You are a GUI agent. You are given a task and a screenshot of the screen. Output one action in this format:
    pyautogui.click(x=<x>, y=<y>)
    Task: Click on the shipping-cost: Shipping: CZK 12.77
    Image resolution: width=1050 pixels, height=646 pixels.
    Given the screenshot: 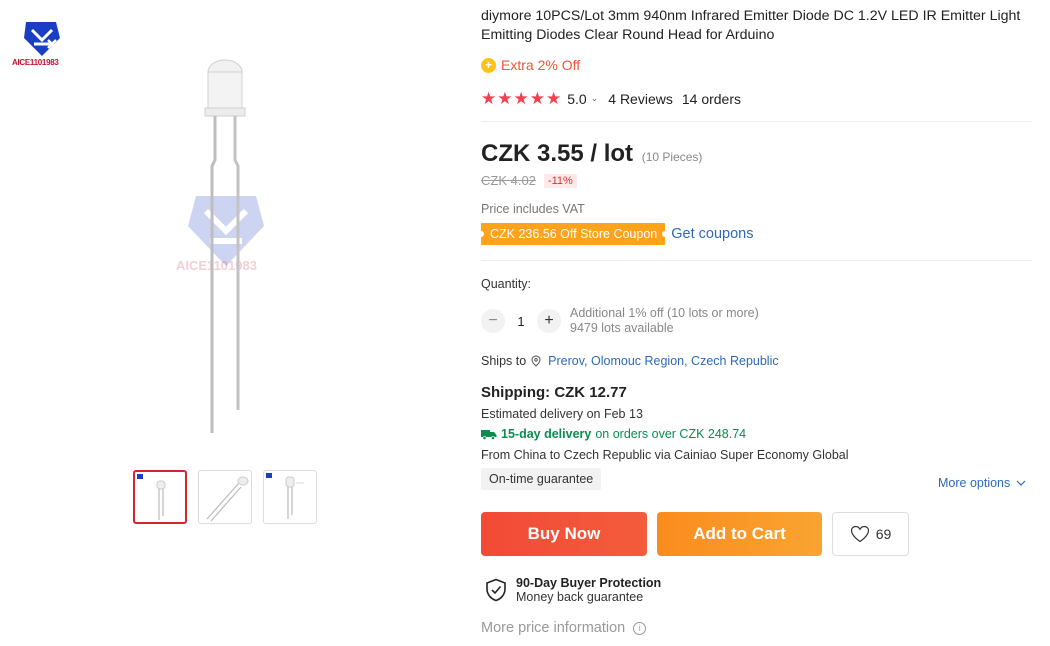 What is the action you would take?
    pyautogui.click(x=554, y=392)
    